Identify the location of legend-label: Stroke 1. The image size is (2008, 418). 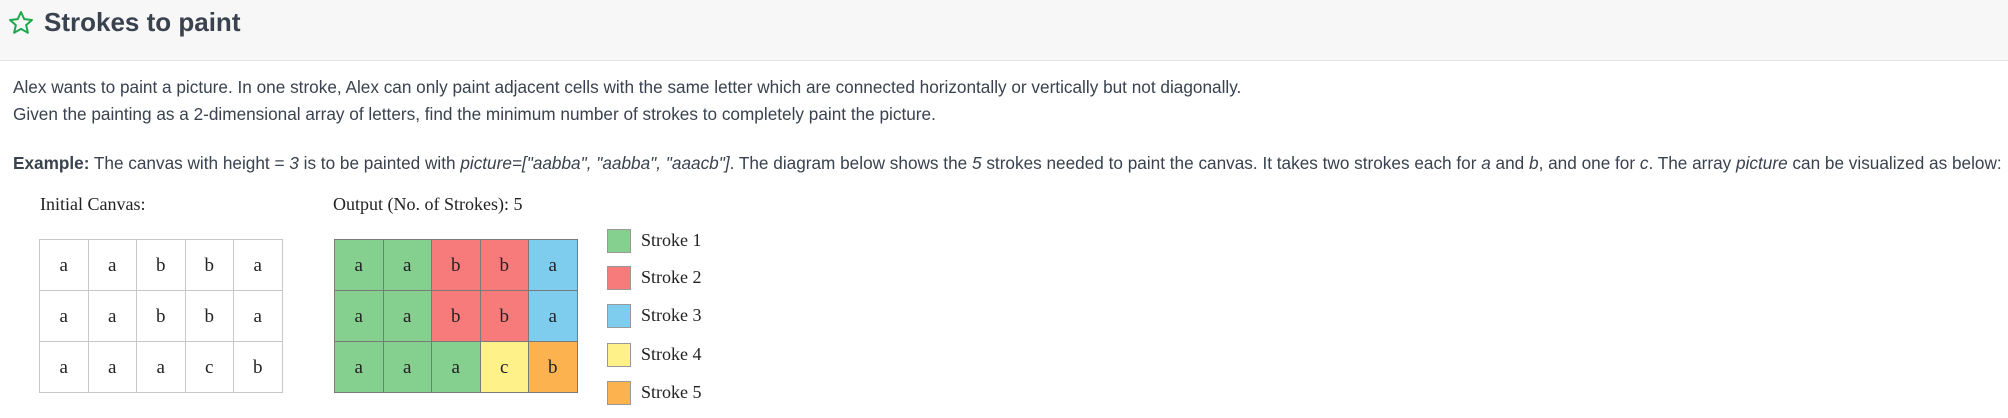
(671, 240).